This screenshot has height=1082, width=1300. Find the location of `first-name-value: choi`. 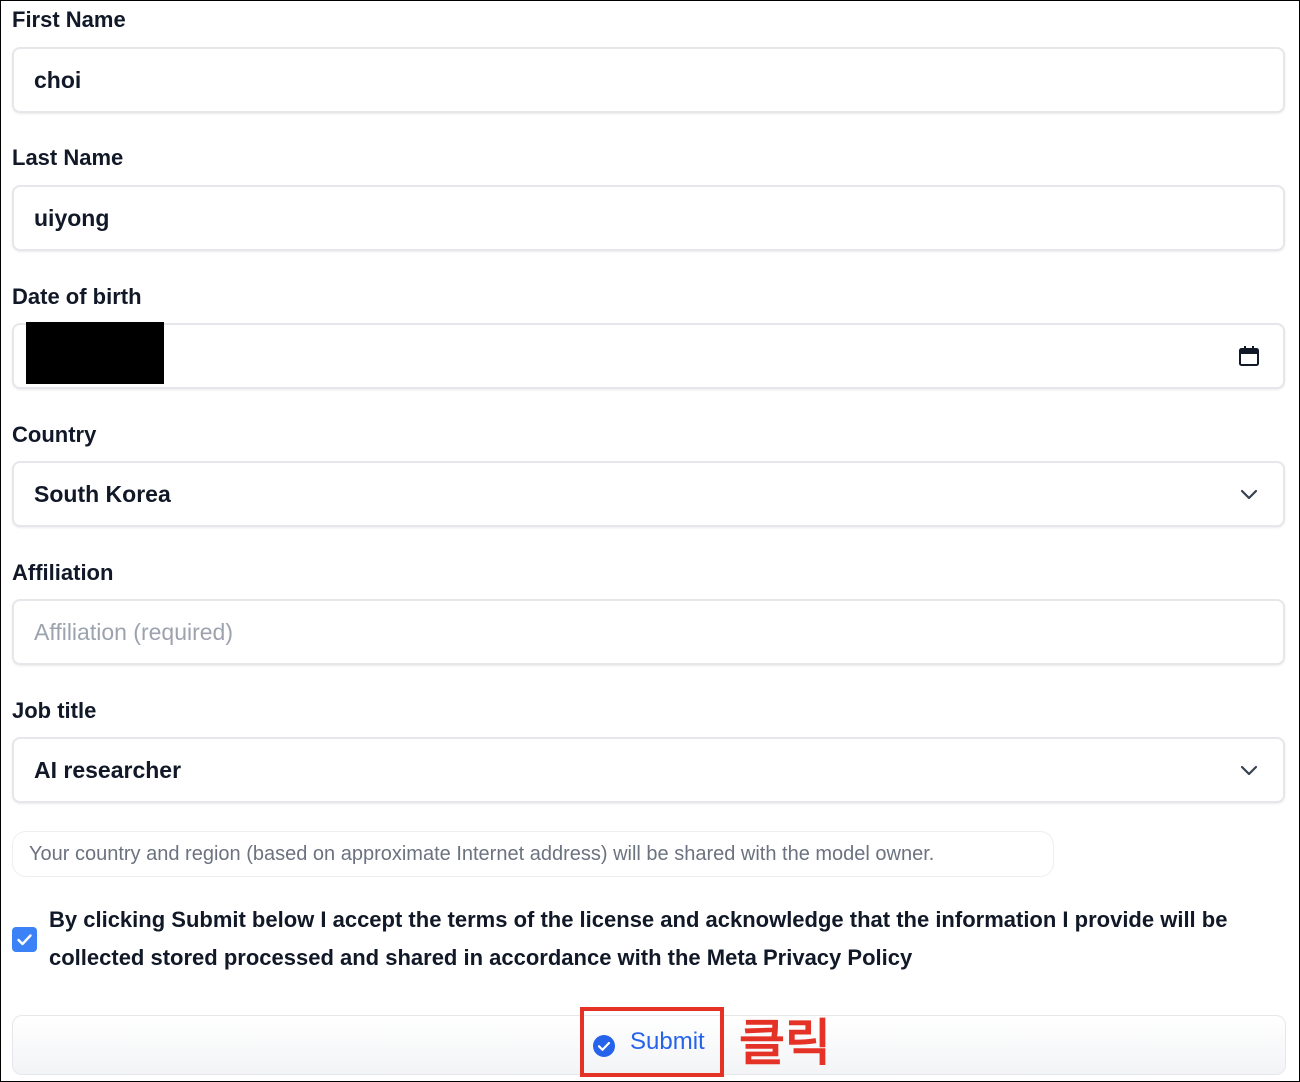

first-name-value: choi is located at coordinates (58, 80).